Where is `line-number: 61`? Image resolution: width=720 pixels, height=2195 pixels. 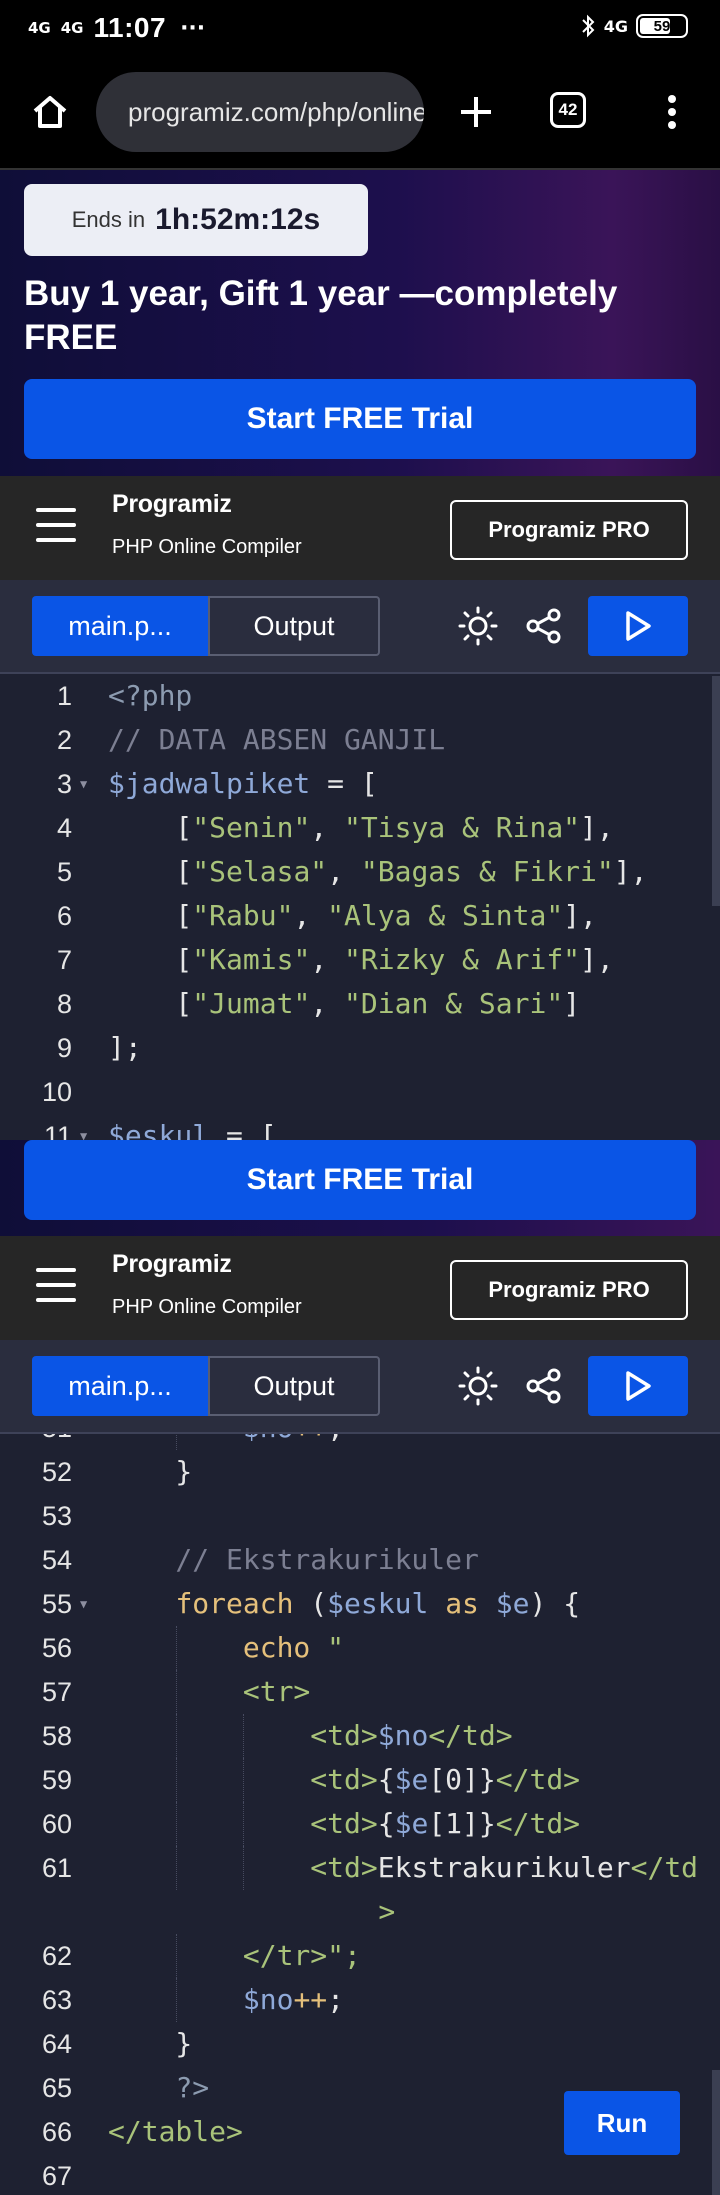
line-number: 61 is located at coordinates (56, 1868).